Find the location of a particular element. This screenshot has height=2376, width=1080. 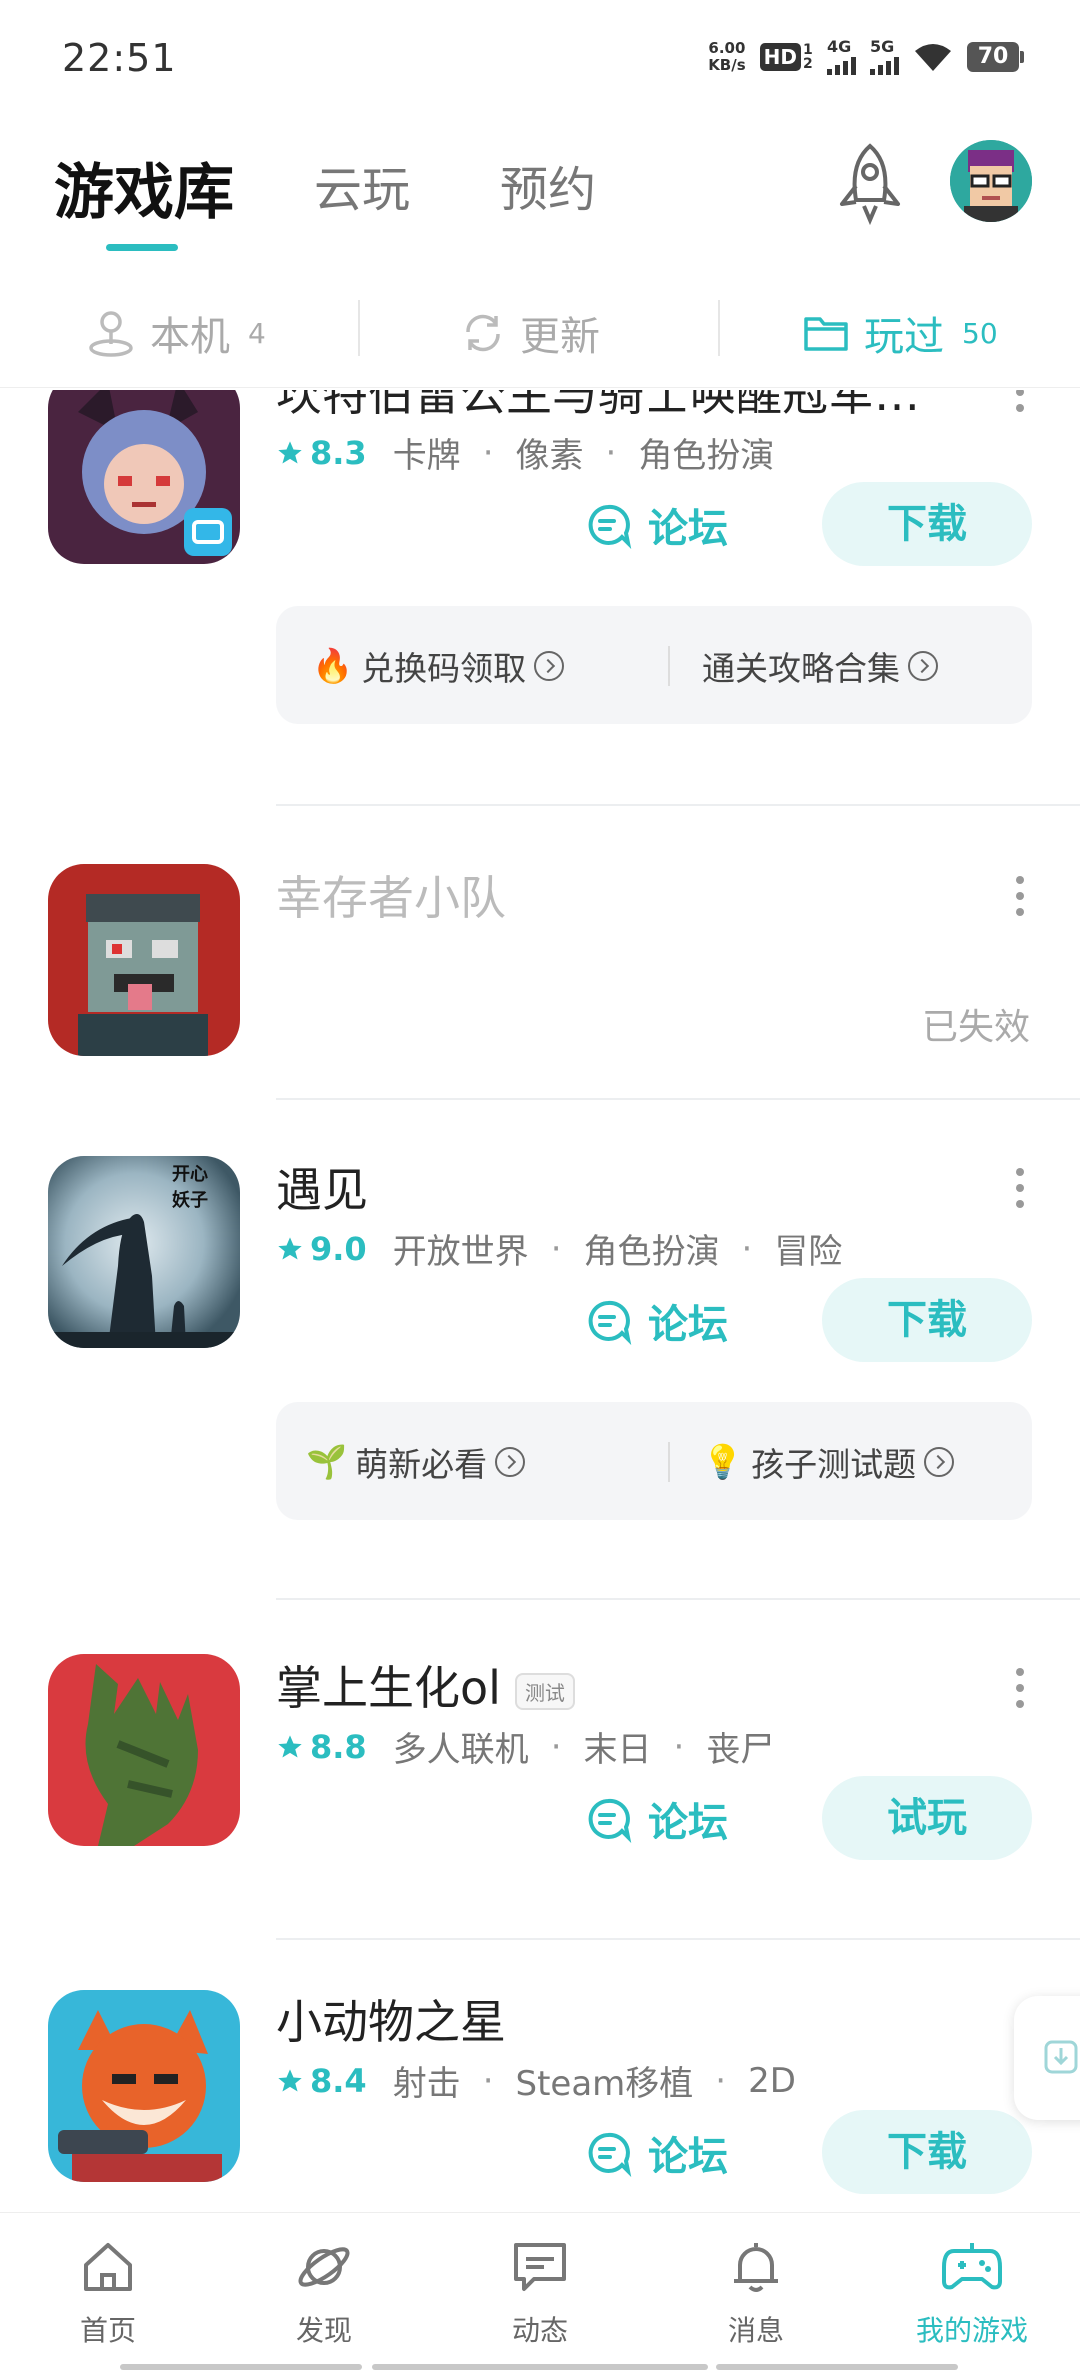

nav-home: 首页 is located at coordinates (108, 2293).